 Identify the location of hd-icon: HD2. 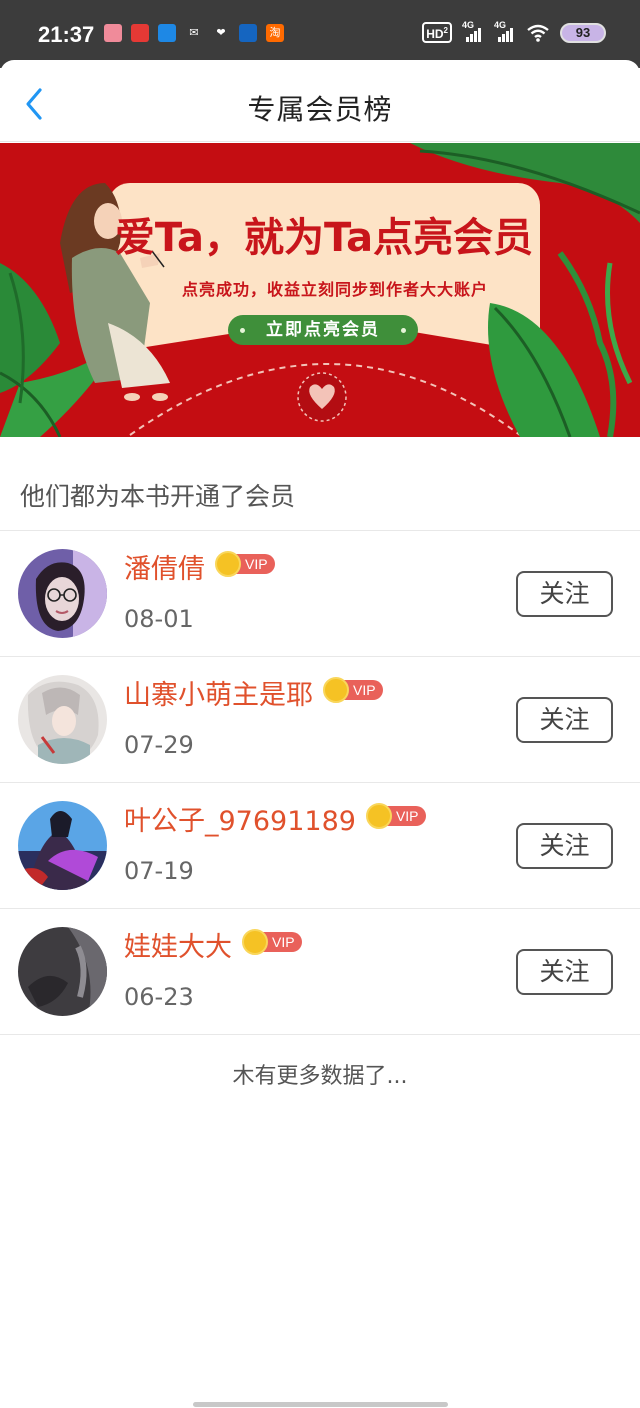
(437, 32).